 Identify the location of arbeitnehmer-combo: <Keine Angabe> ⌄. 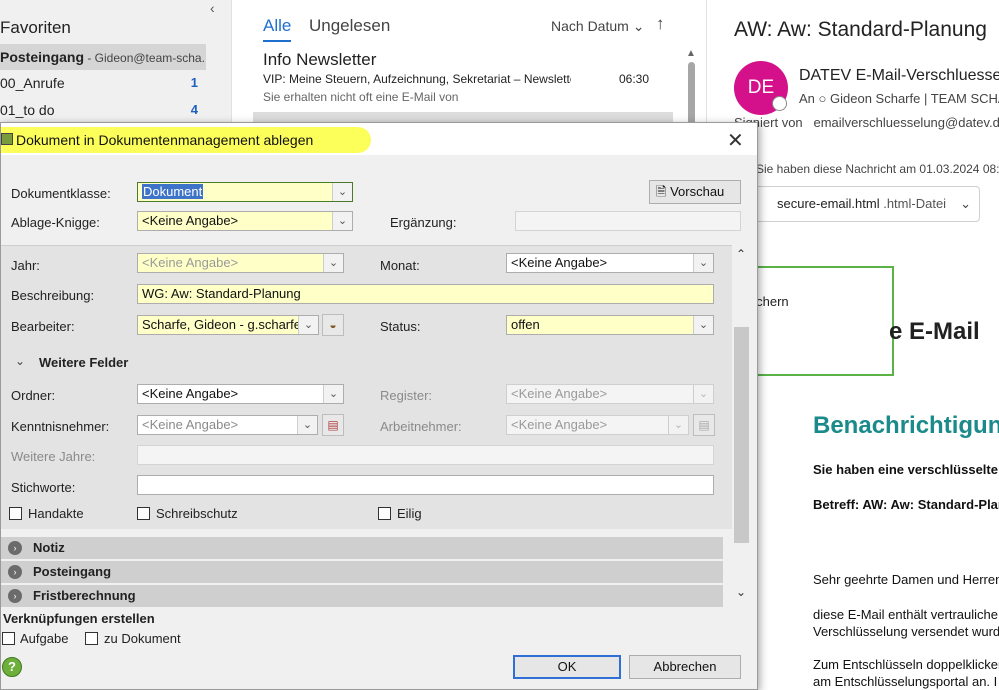
(597, 425).